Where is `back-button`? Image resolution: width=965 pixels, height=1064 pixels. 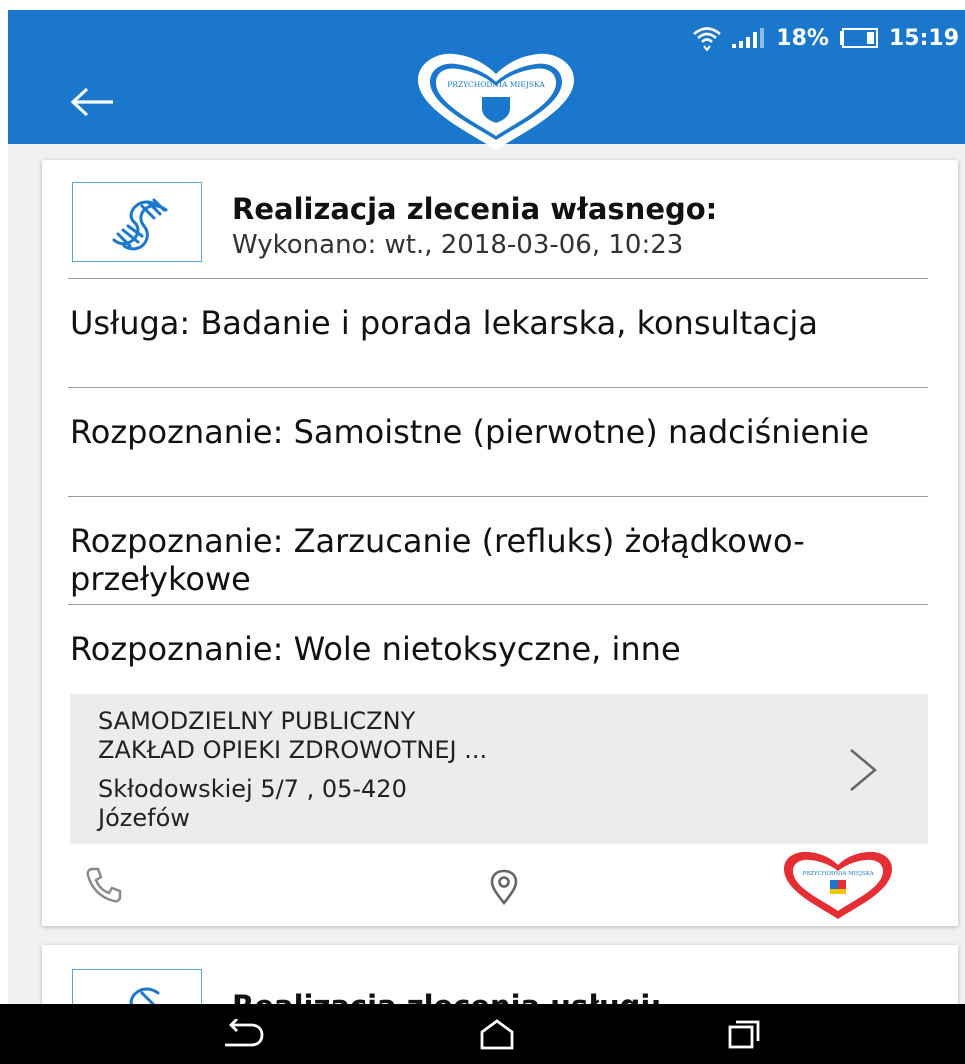 back-button is located at coordinates (92, 102).